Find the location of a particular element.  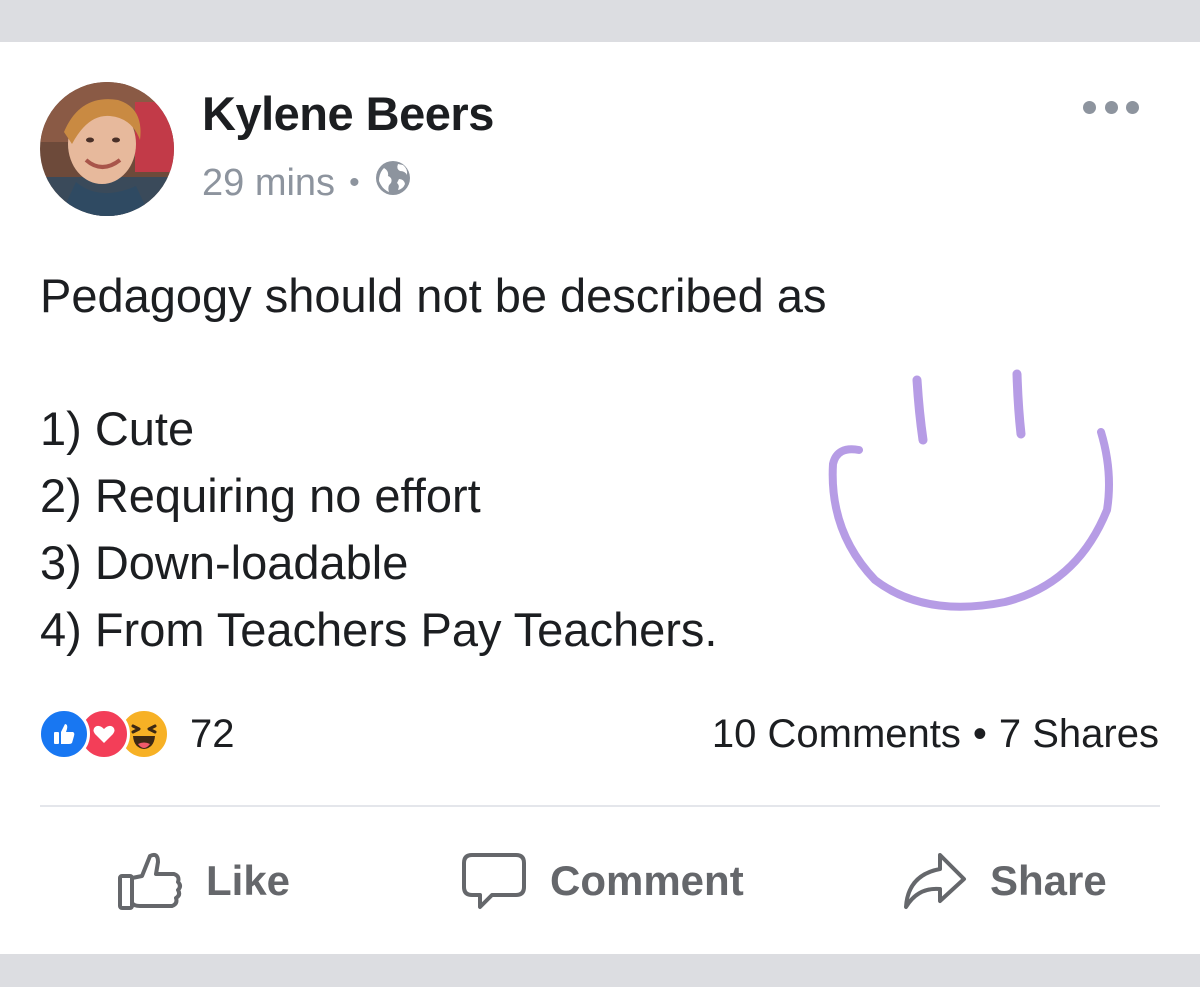

shares-count-link: 7 Shares is located at coordinates (1079, 734).